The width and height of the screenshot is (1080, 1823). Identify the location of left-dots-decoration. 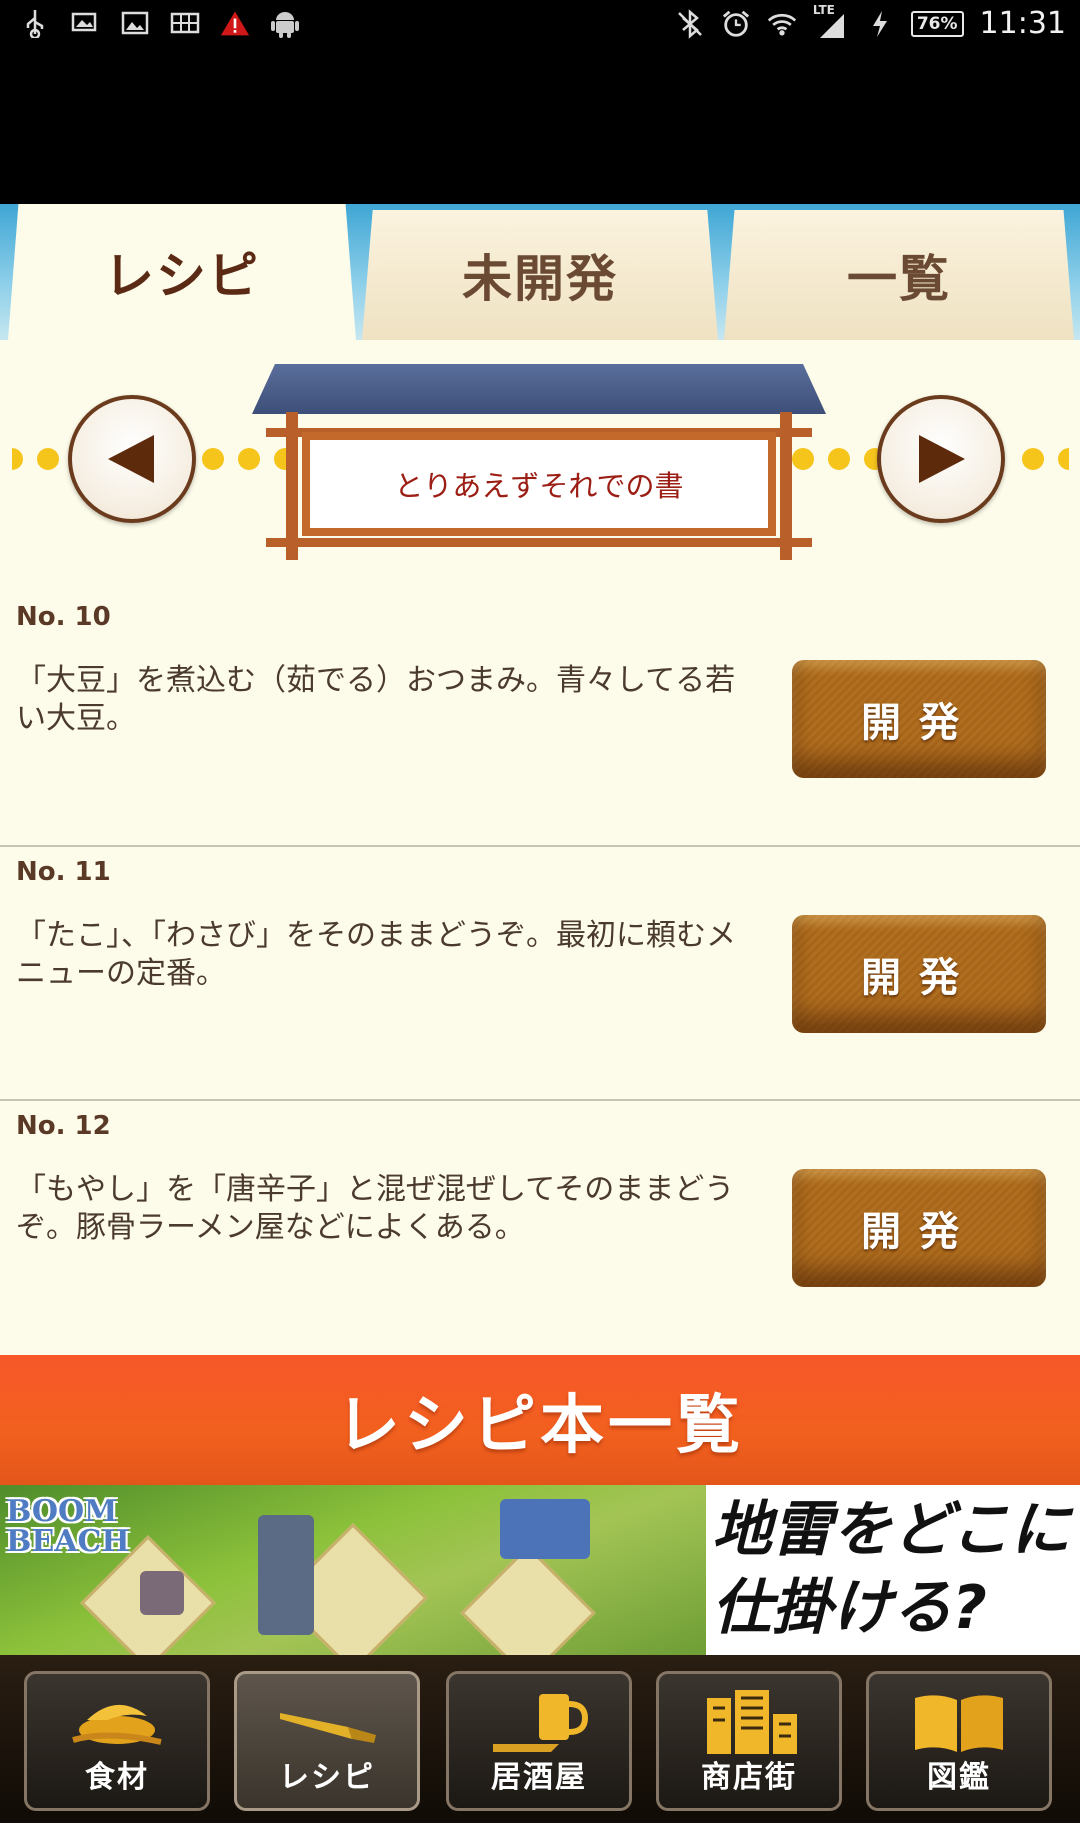
(35, 459).